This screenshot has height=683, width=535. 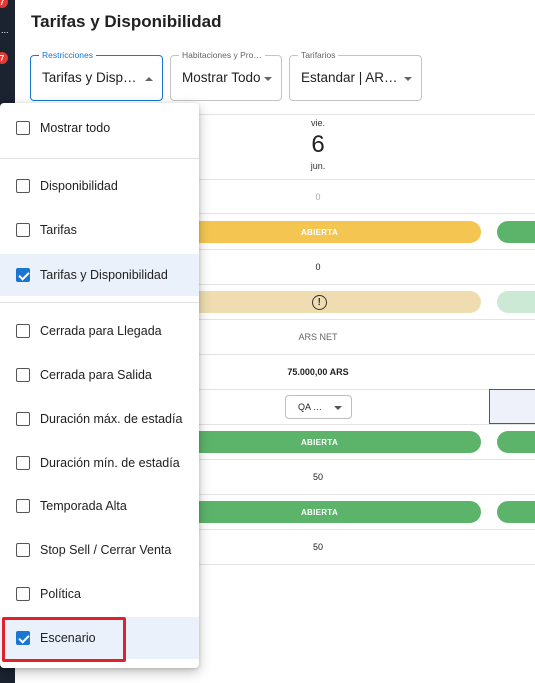 I want to click on menu-item-label: Temporada Alta, so click(x=83, y=506).